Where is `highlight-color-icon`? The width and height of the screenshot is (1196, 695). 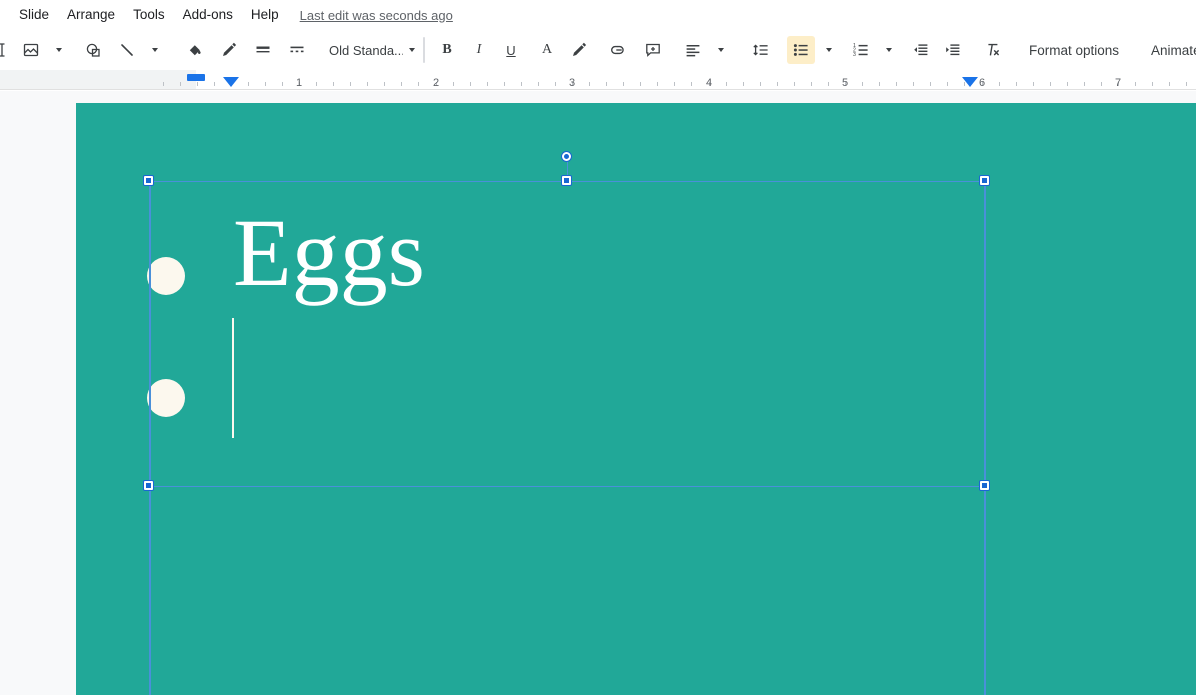
highlight-color-icon is located at coordinates (579, 50).